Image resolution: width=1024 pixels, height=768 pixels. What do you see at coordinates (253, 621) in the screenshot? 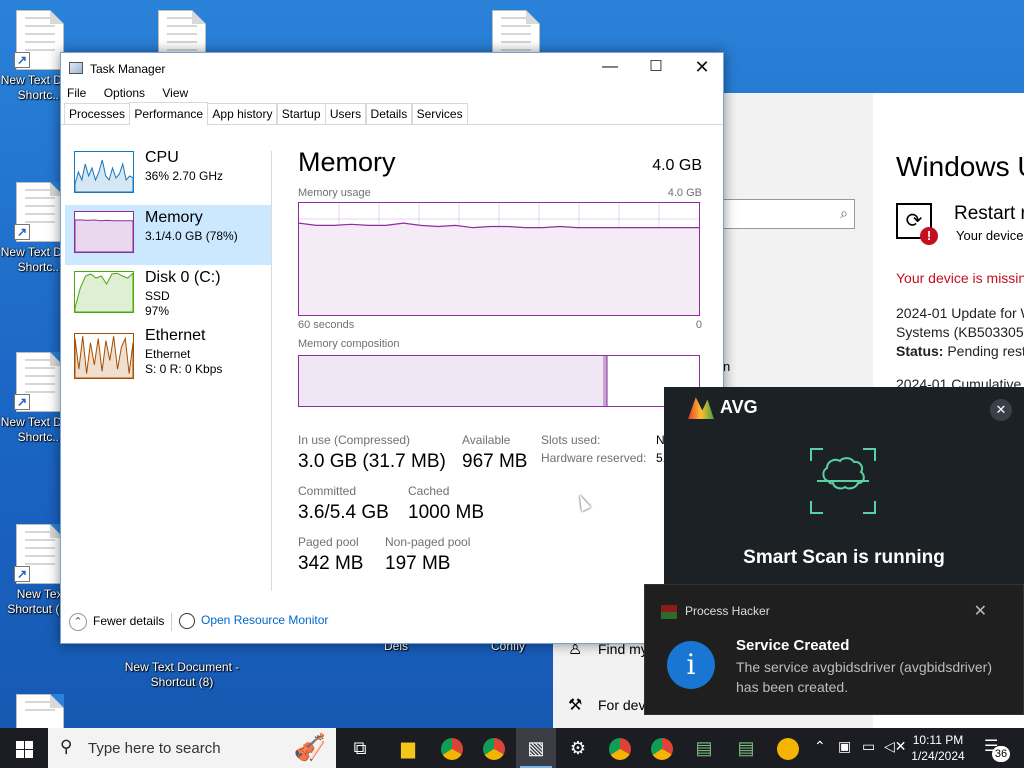
I see `open-resource-monitor-link: Open Resource Monitor` at bounding box center [253, 621].